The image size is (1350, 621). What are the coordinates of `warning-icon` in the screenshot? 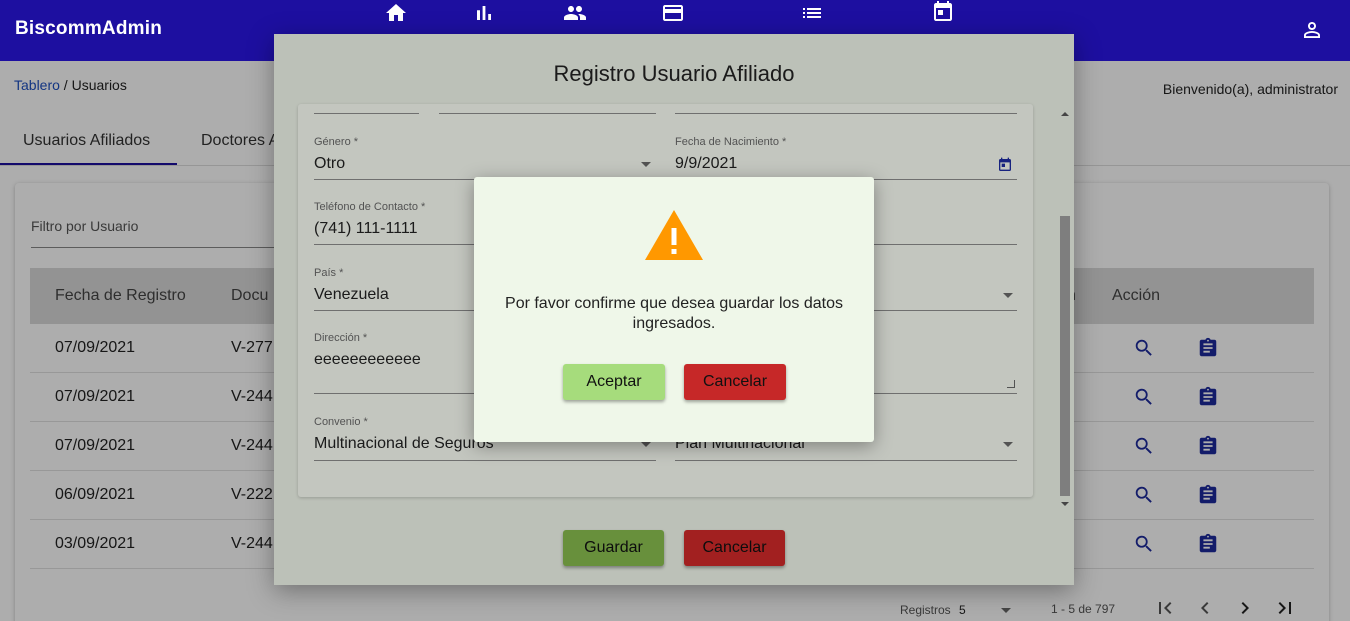 It's located at (674, 235).